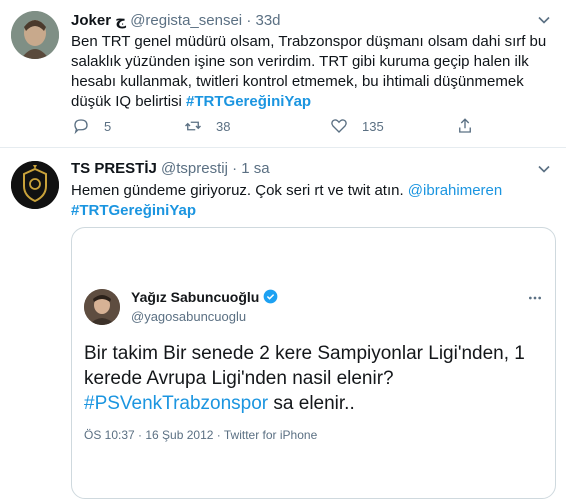 This screenshot has height=500, width=566. What do you see at coordinates (311, 403) in the screenshot?
I see `quoted-body-b: sa elenir..` at bounding box center [311, 403].